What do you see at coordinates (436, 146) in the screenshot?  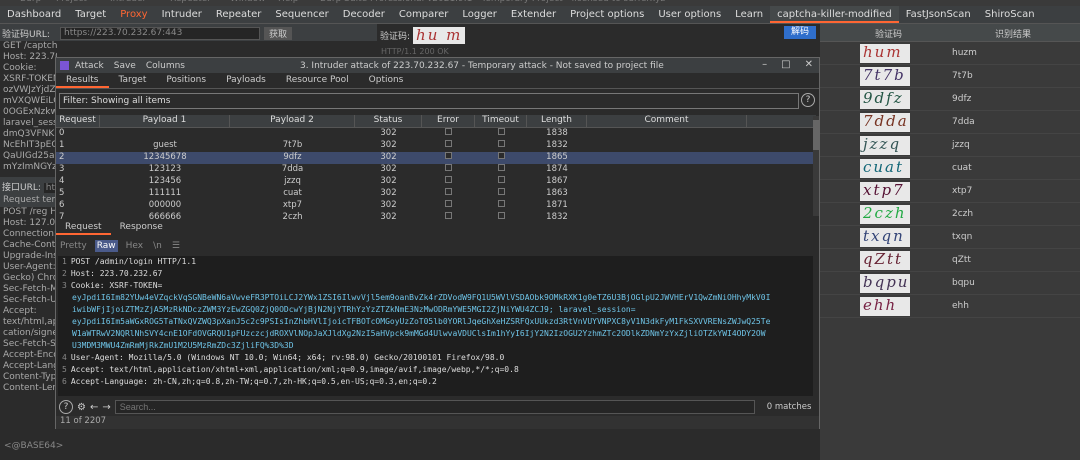 I see `table-row: 1 guest 7t7b 302 1832` at bounding box center [436, 146].